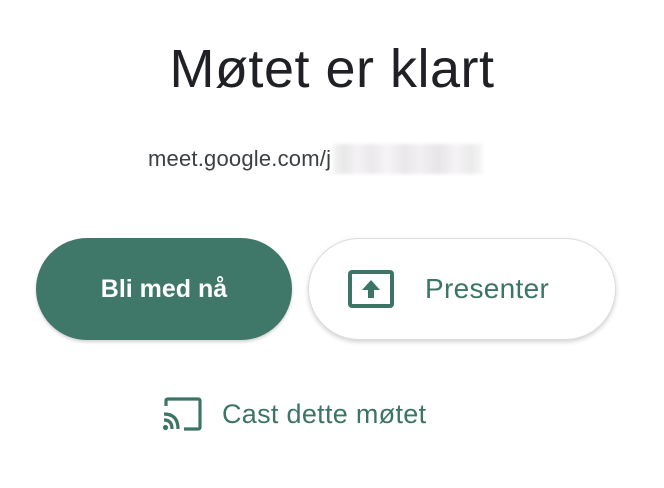 The width and height of the screenshot is (664, 488). I want to click on join-now-label: Bli med nå, so click(164, 288).